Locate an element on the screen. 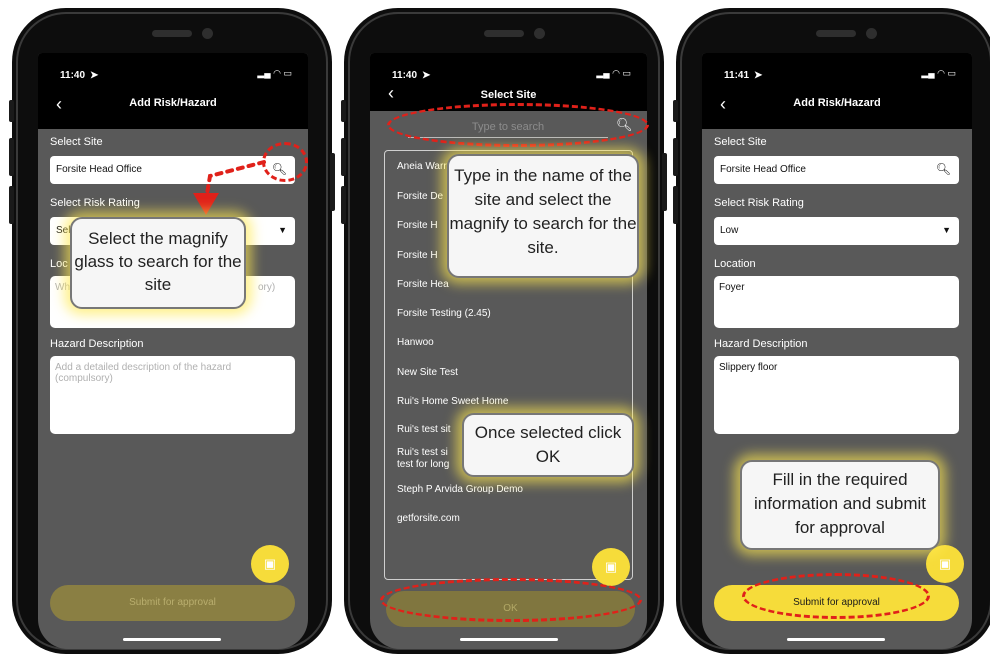 Image resolution: width=990 pixels, height=654 pixels. list-item: Rui's Home Sweet Home is located at coordinates (452, 401).